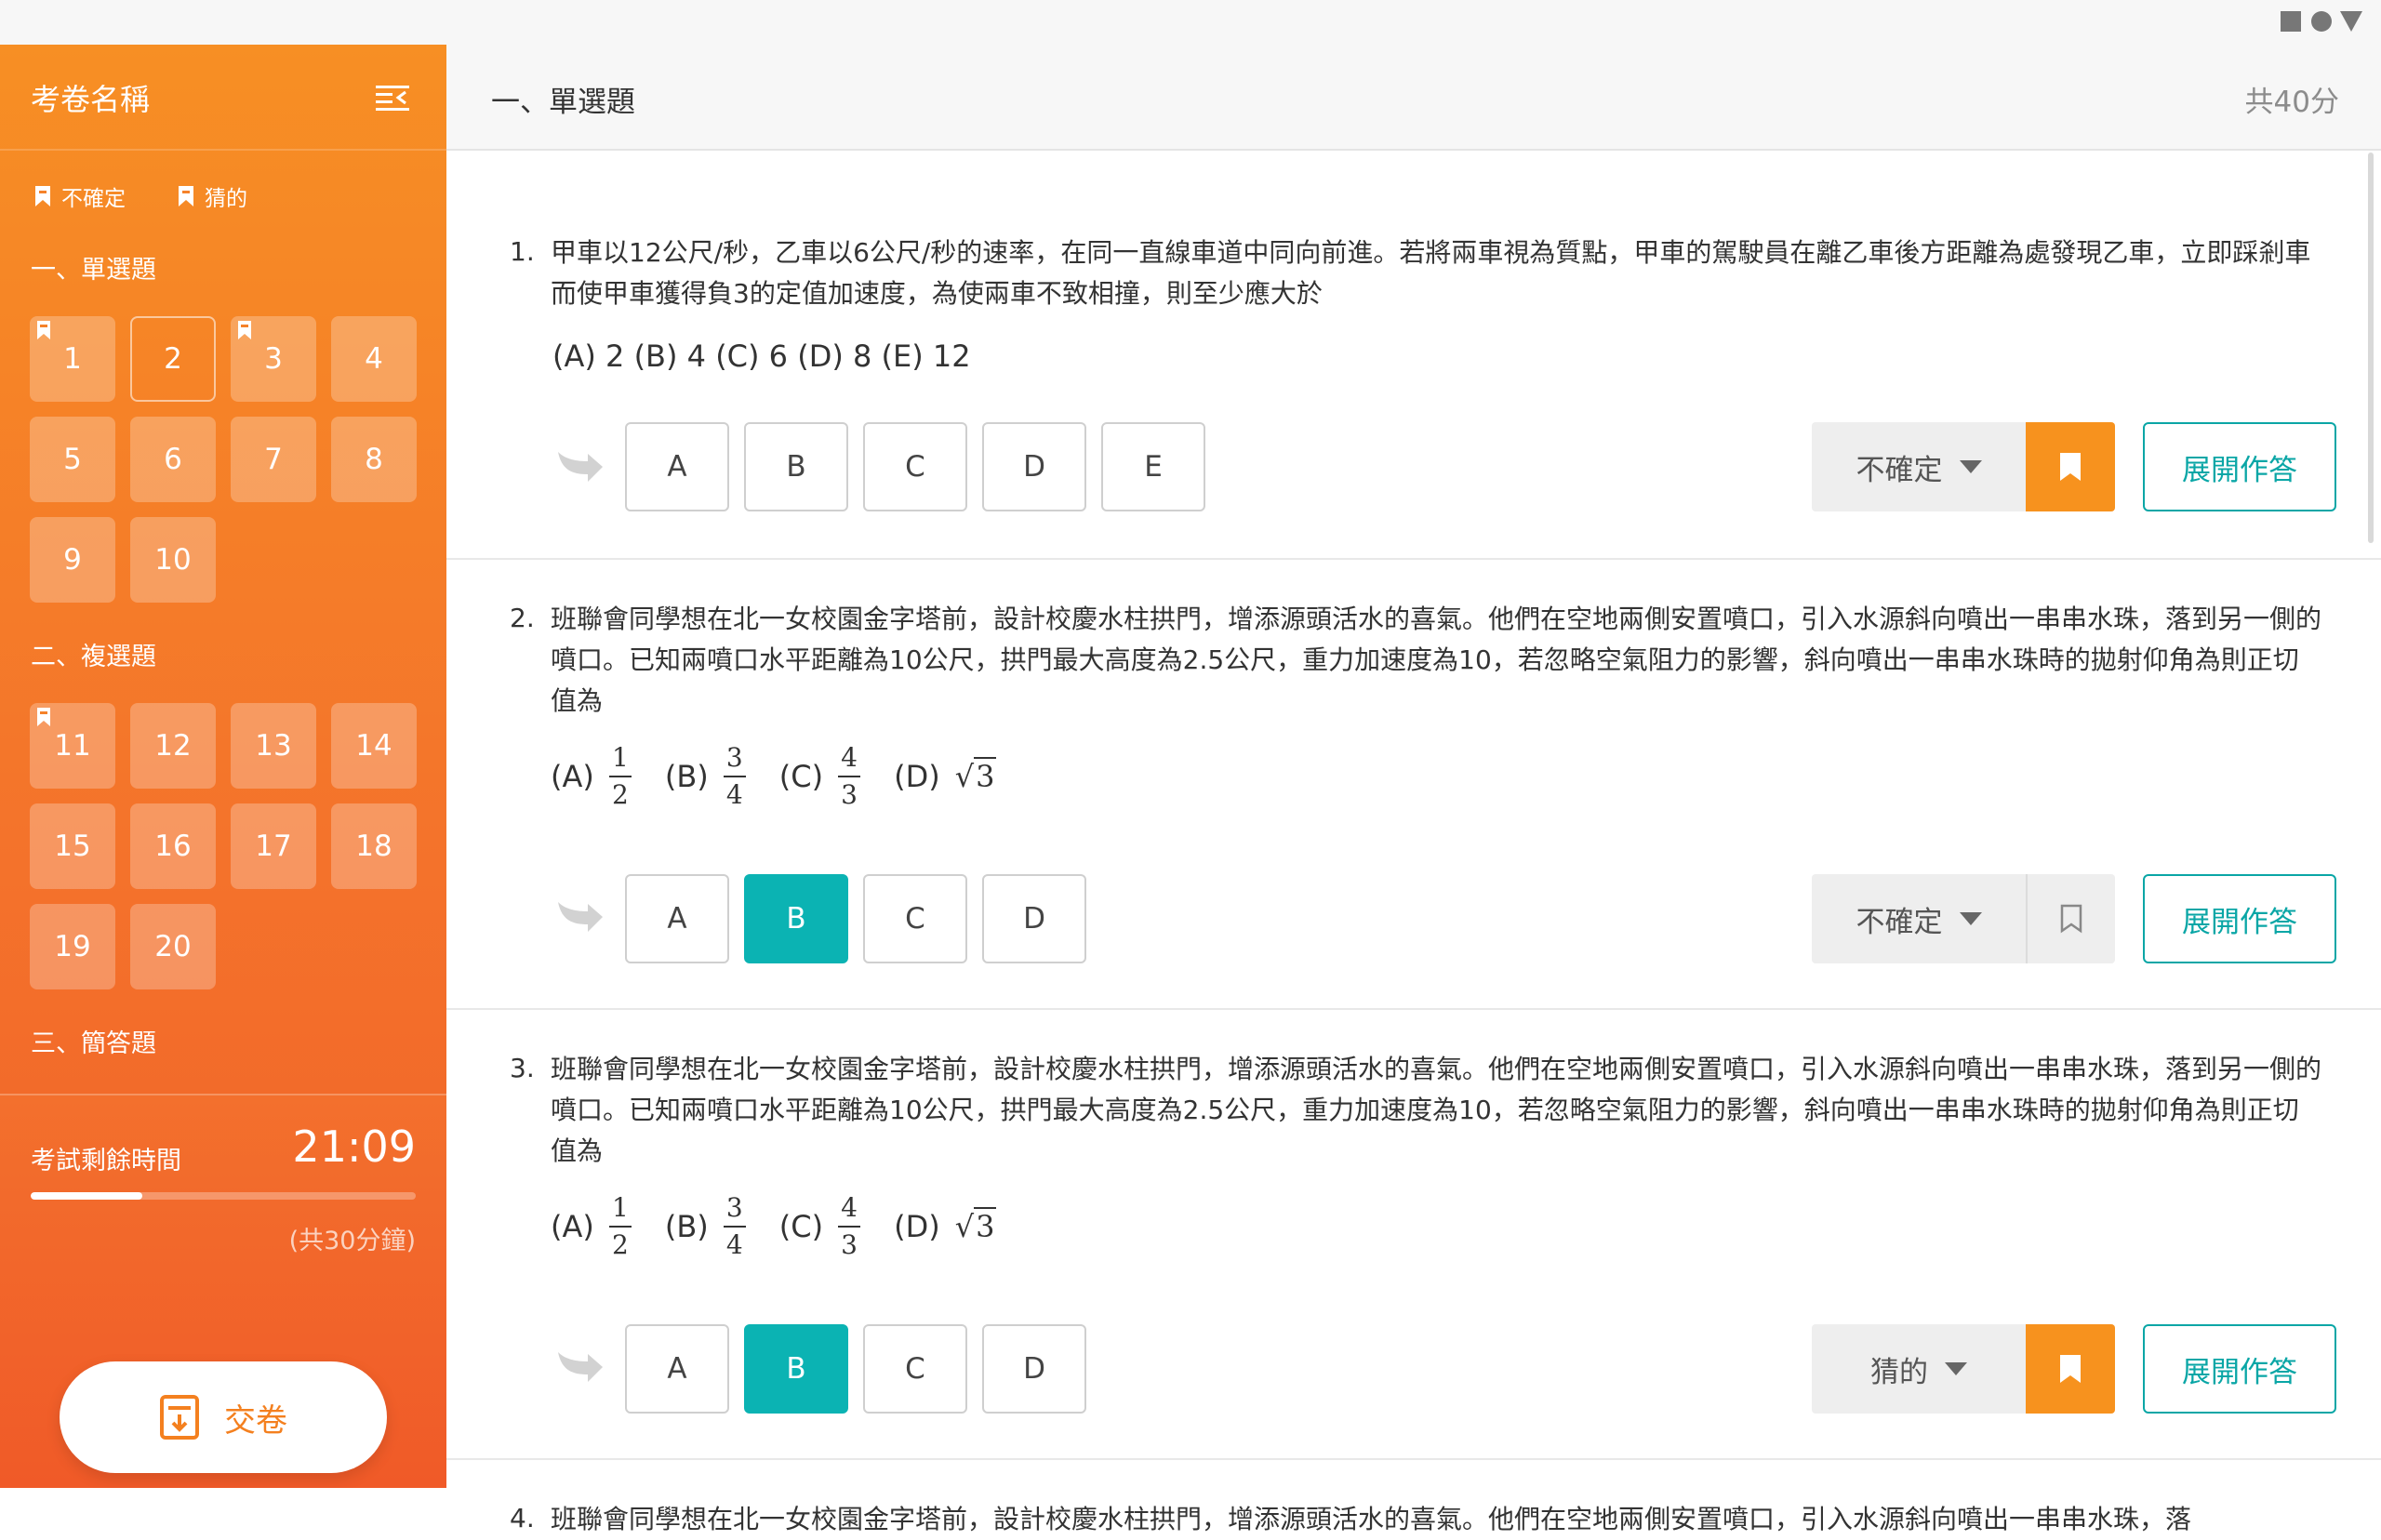 The image size is (2381, 1540). Describe the element at coordinates (354, 1147) in the screenshot. I see `timer-value: 21:09` at that location.